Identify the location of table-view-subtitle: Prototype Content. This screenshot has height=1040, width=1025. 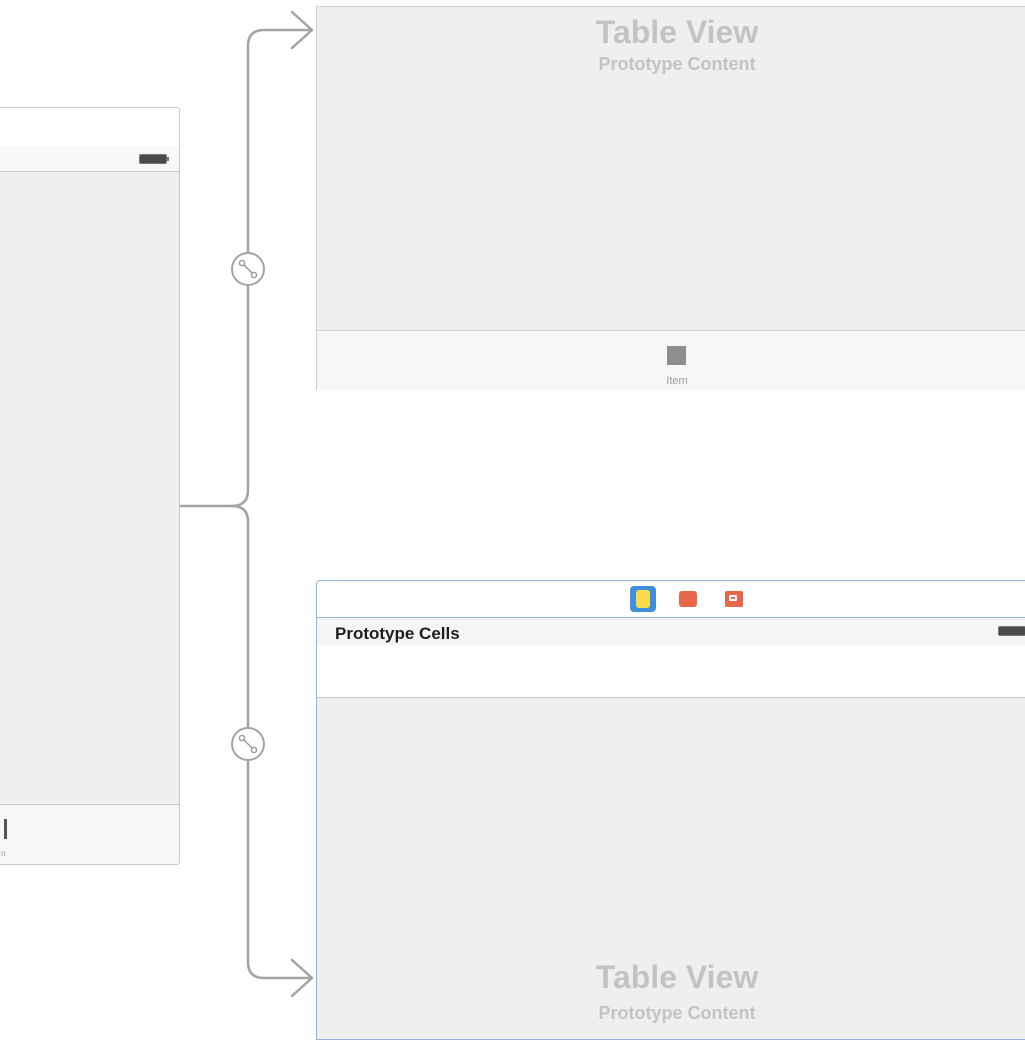
(677, 64).